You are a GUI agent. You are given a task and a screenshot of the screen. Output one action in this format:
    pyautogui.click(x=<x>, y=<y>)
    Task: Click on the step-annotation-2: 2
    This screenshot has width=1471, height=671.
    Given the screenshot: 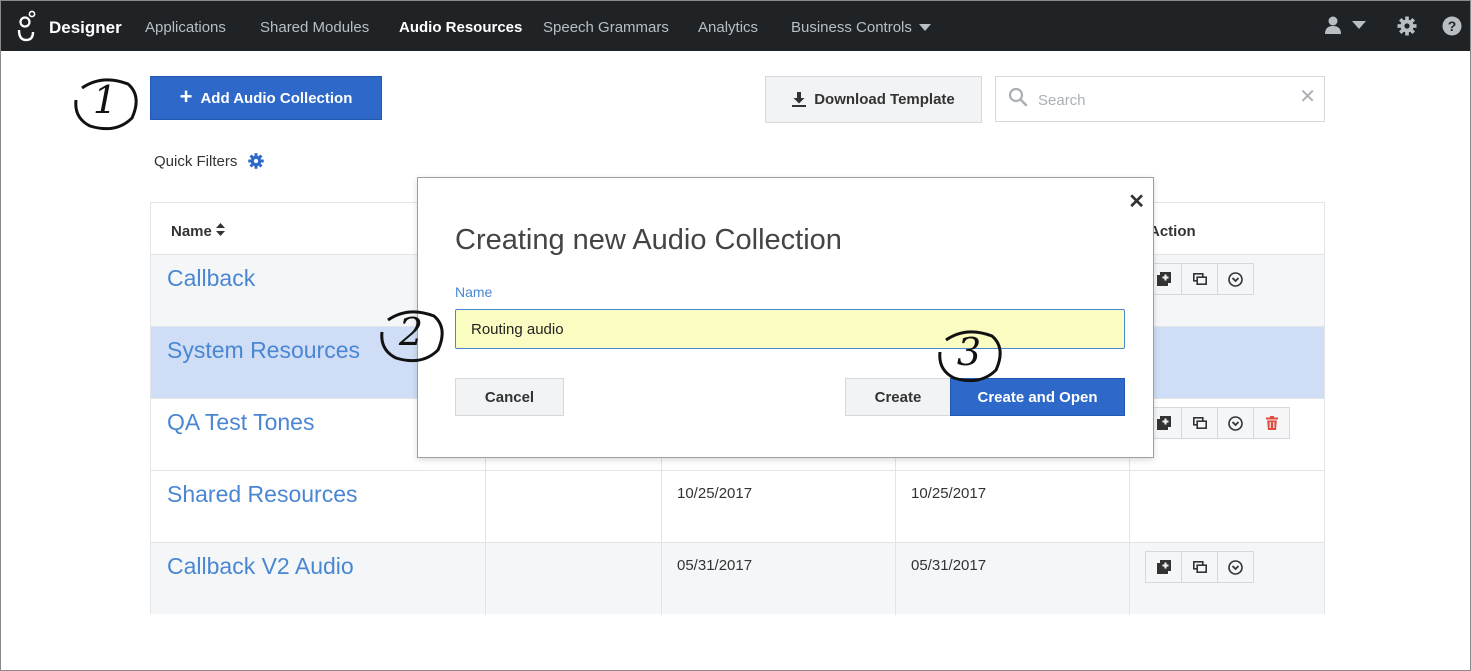 What is the action you would take?
    pyautogui.click(x=413, y=336)
    